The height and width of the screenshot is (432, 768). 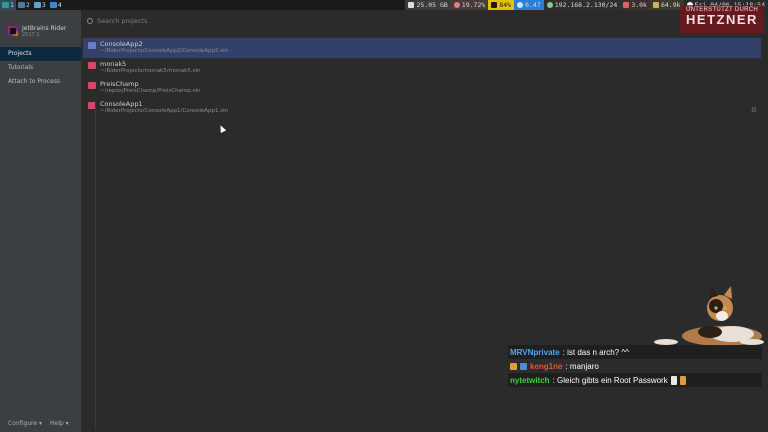 I want to click on battery-indicator: 84%, so click(x=501, y=5).